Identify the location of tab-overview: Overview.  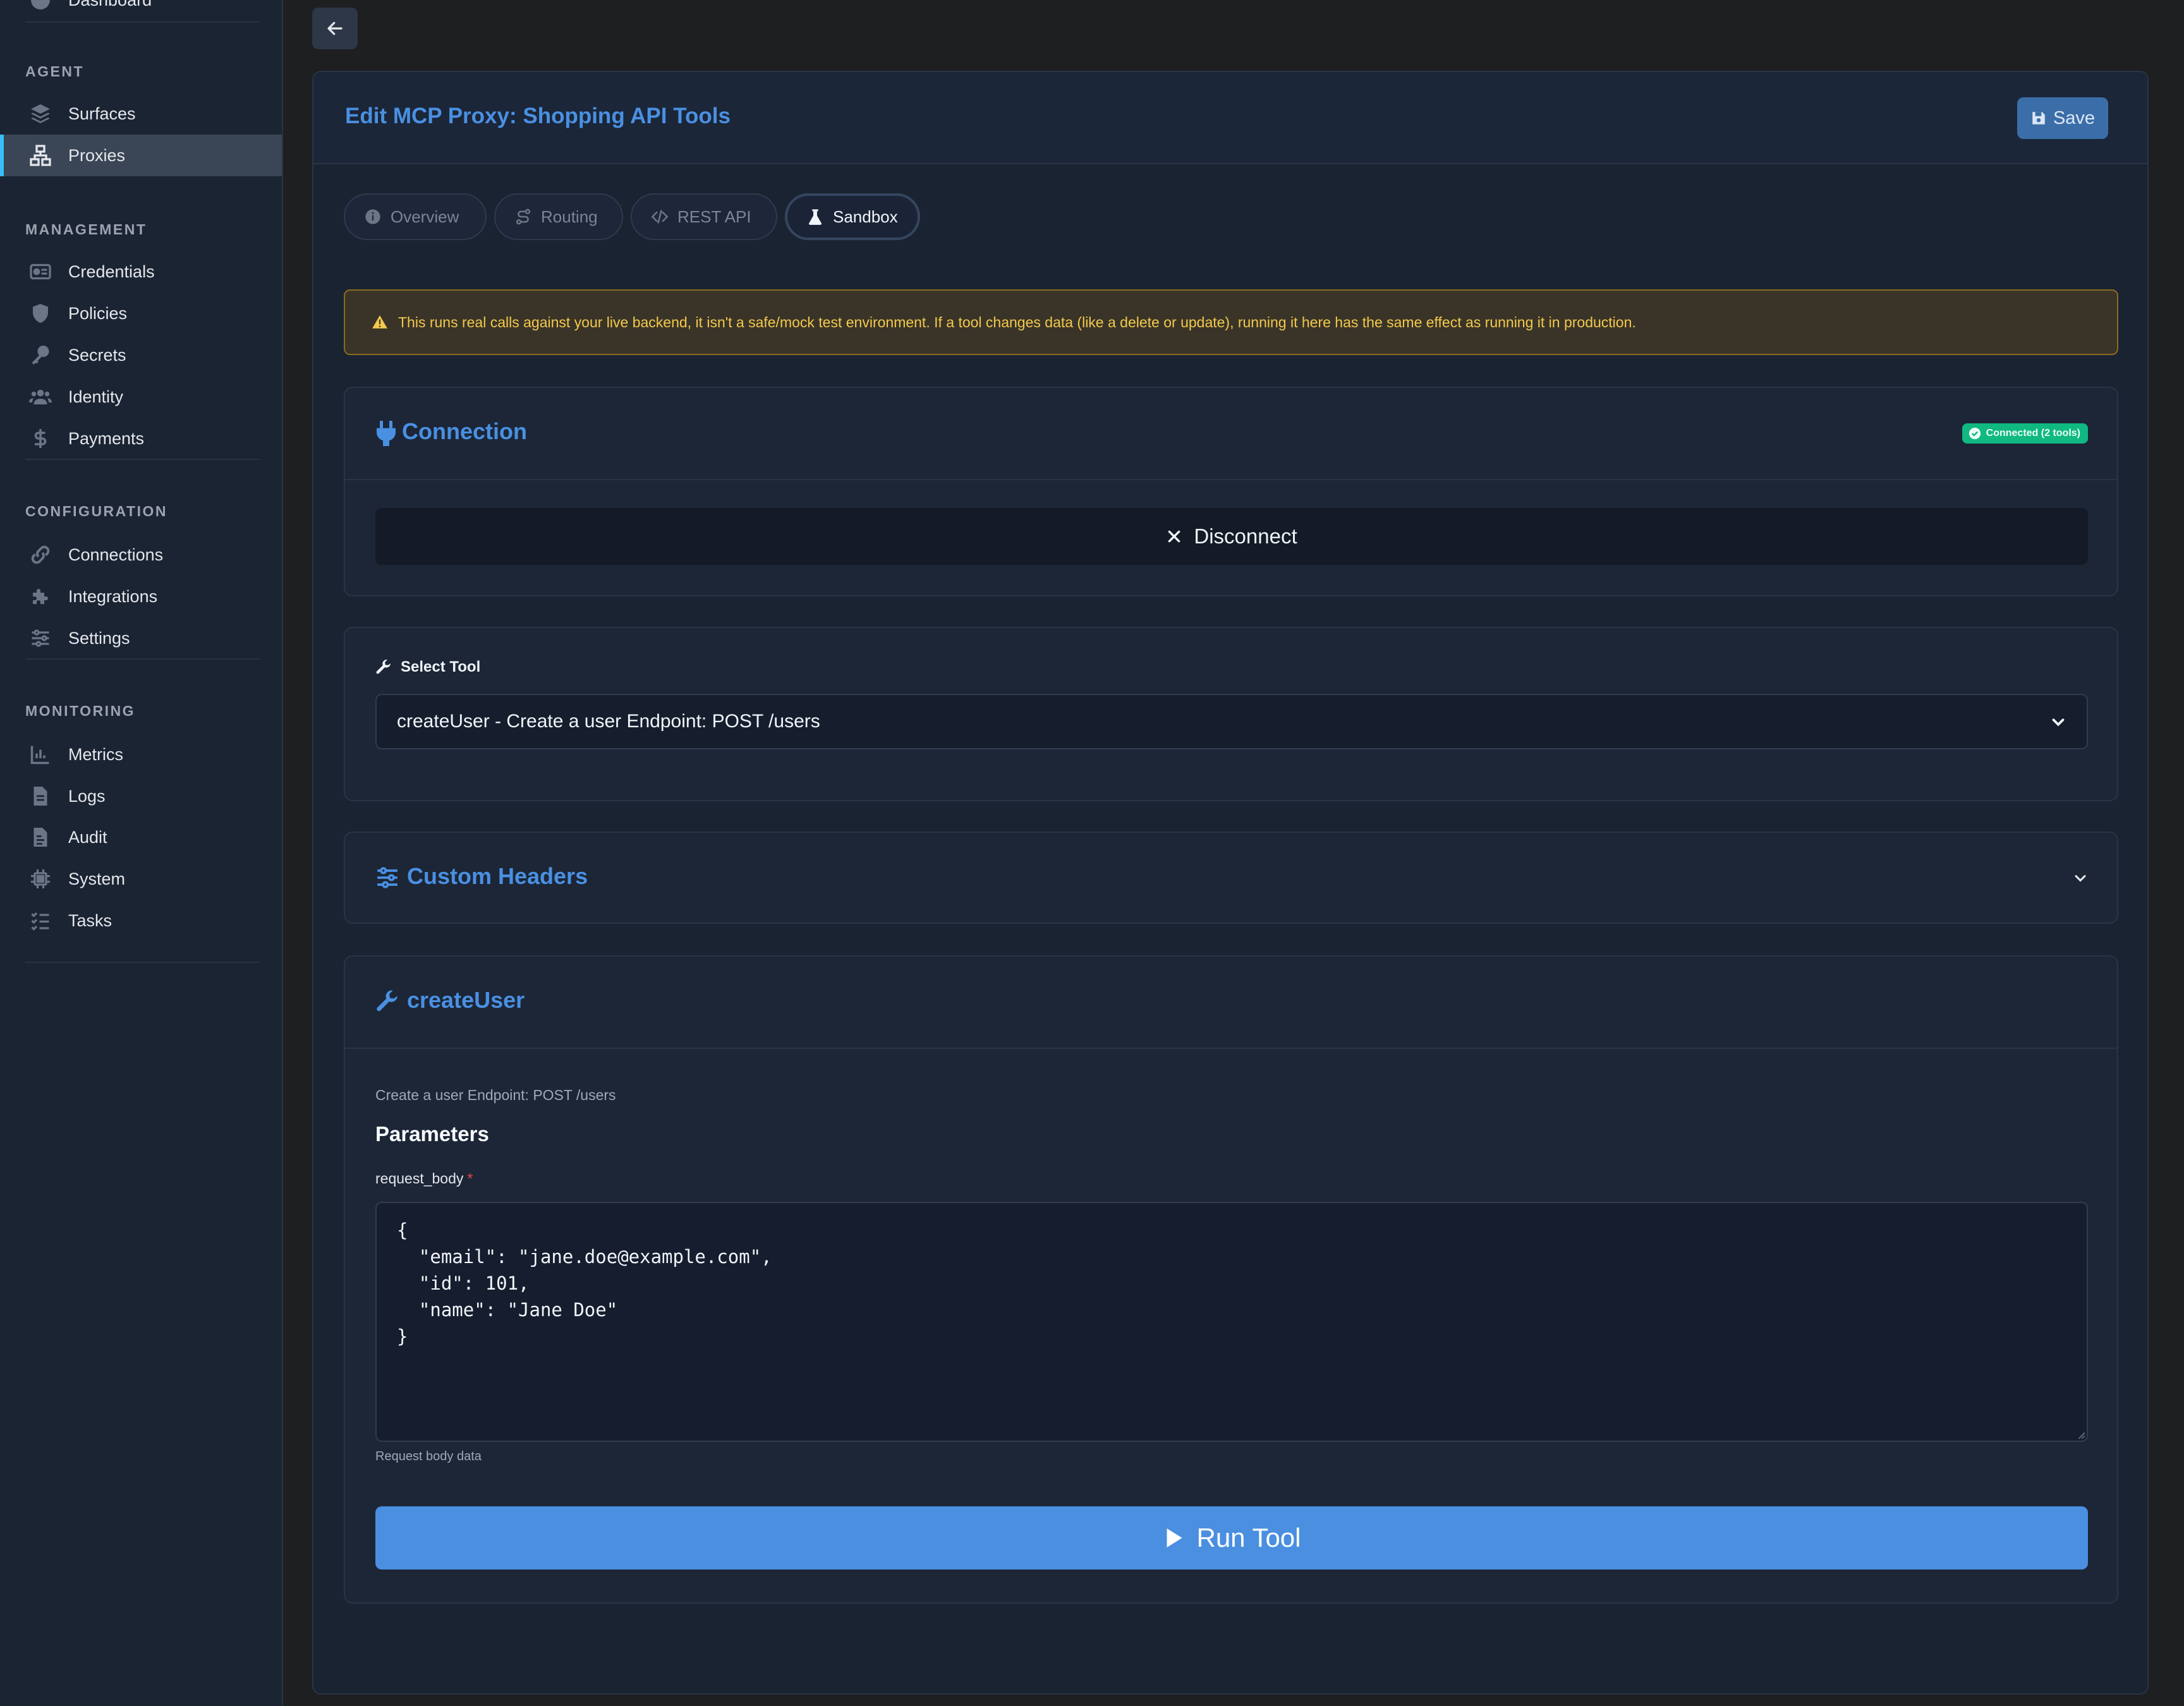
(415, 216).